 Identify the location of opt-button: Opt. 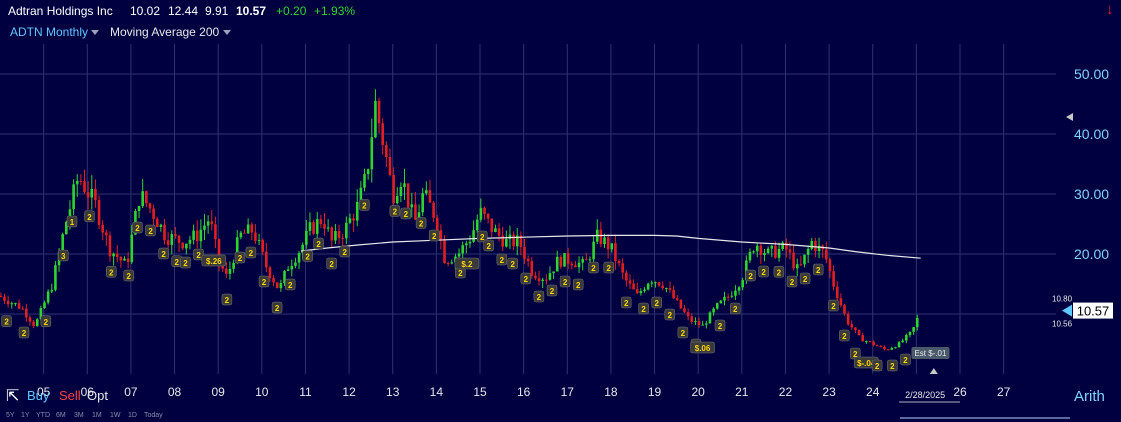
(97, 395).